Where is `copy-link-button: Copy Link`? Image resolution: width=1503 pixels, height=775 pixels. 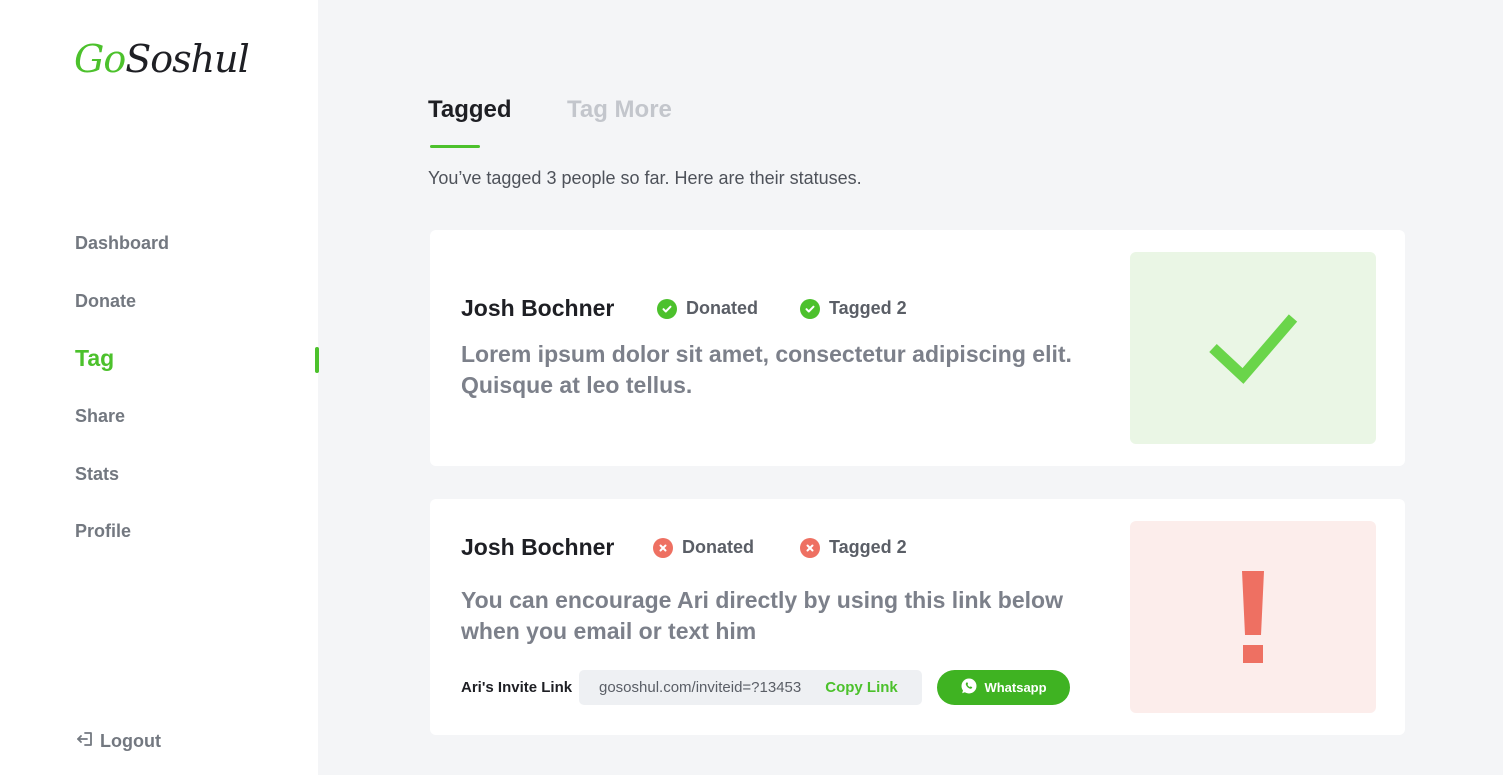 copy-link-button: Copy Link is located at coordinates (861, 687).